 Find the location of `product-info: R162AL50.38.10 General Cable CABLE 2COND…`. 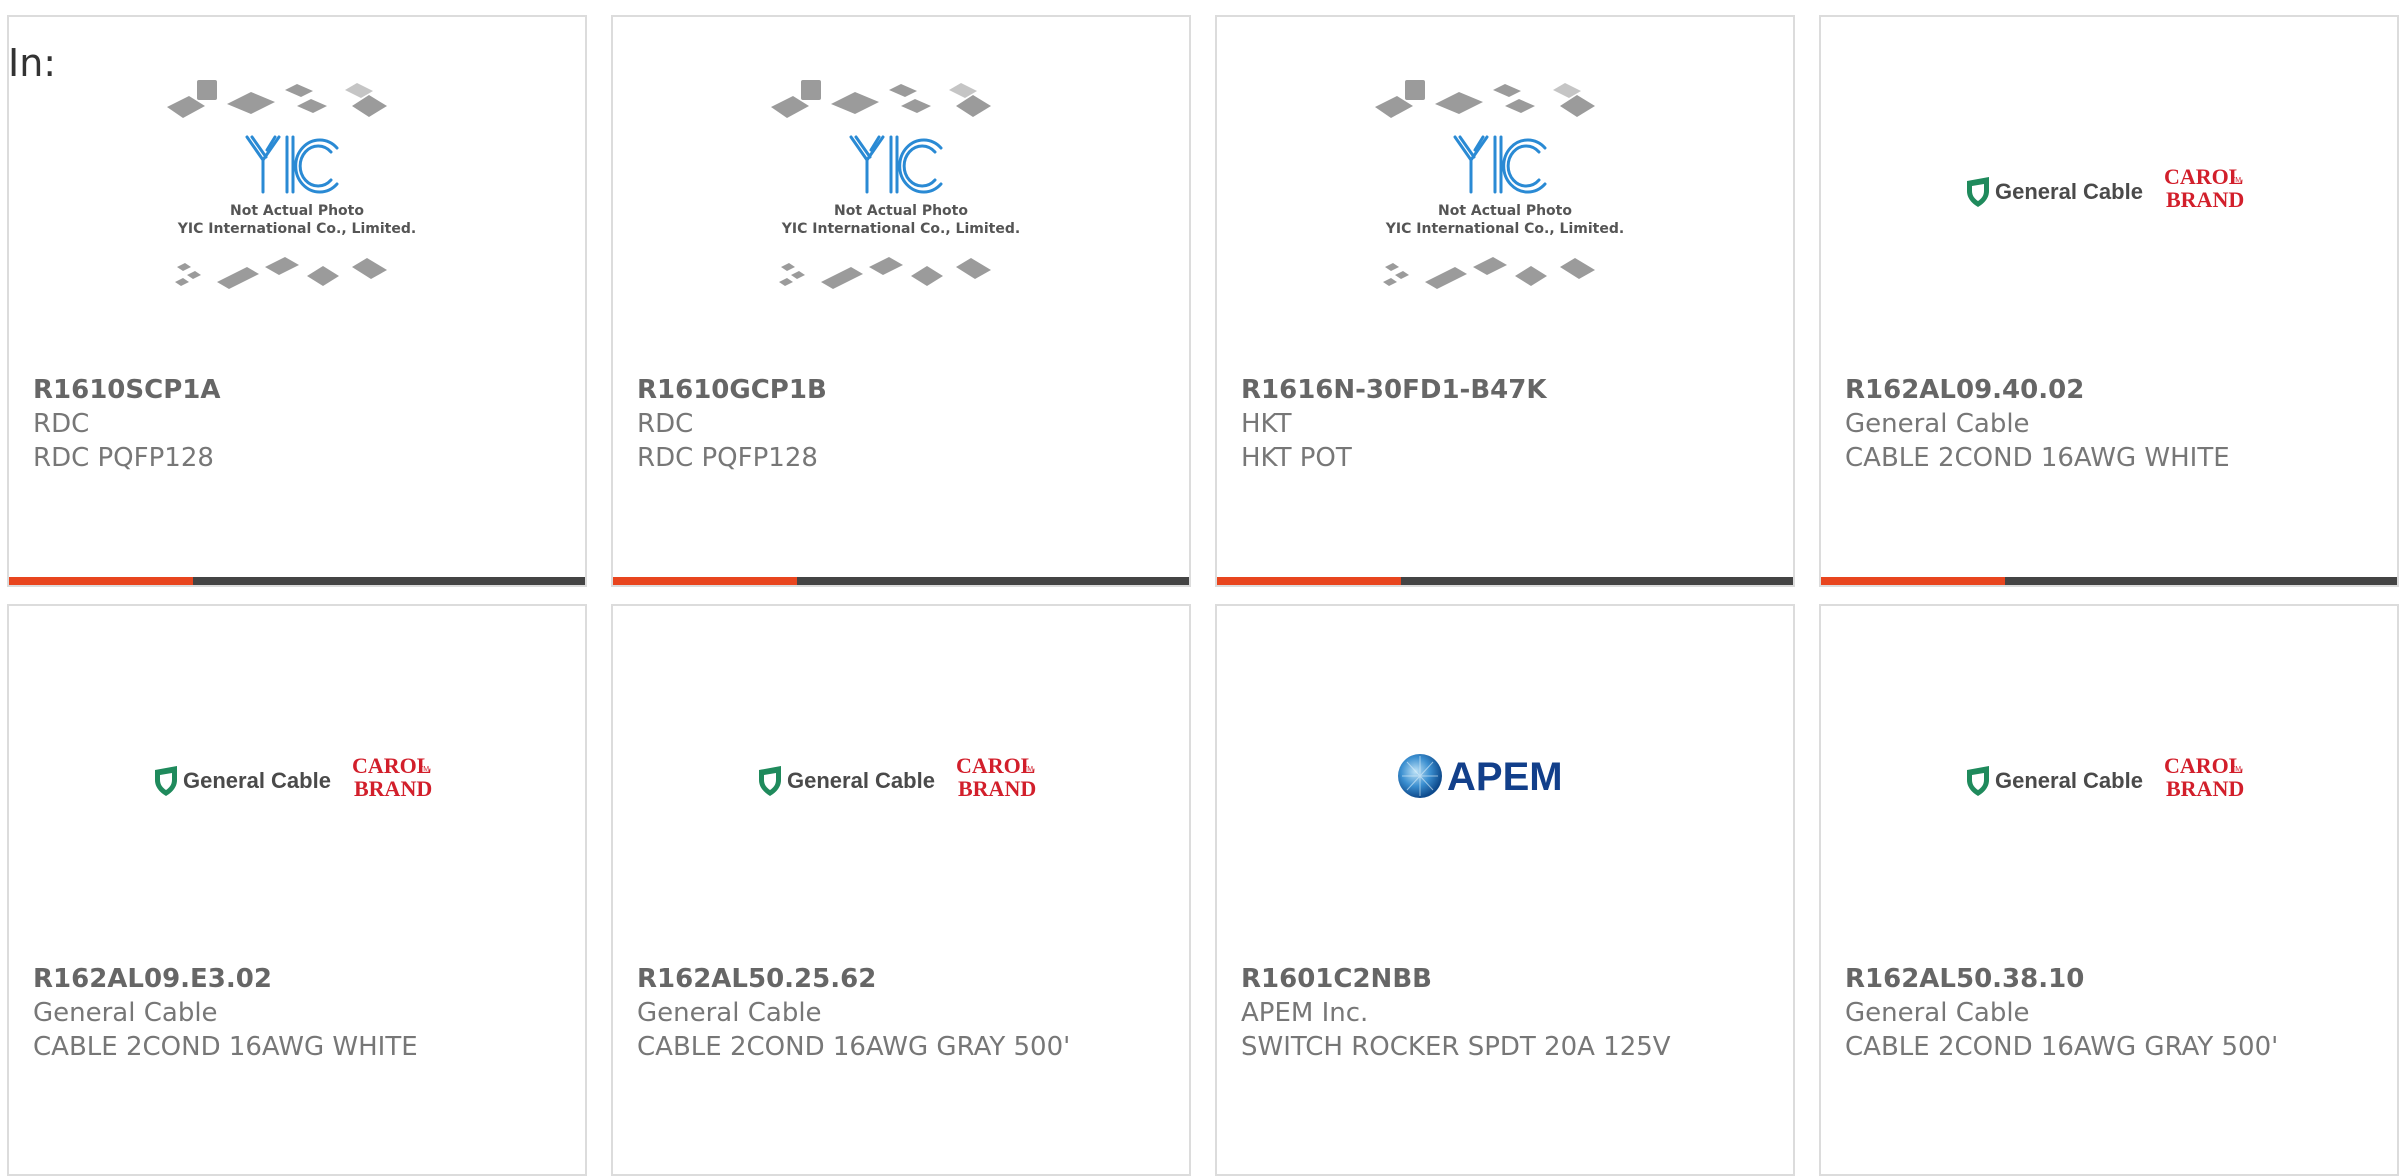

product-info: R162AL50.38.10 General Cable CABLE 2COND… is located at coordinates (2111, 1013).